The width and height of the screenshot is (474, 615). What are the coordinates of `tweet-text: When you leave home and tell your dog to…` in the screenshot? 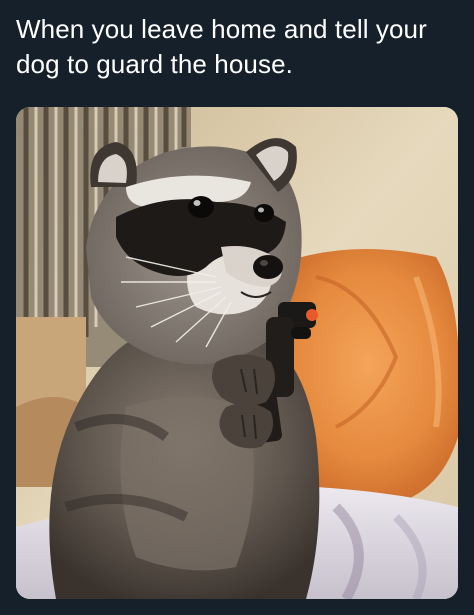 It's located at (221, 46).